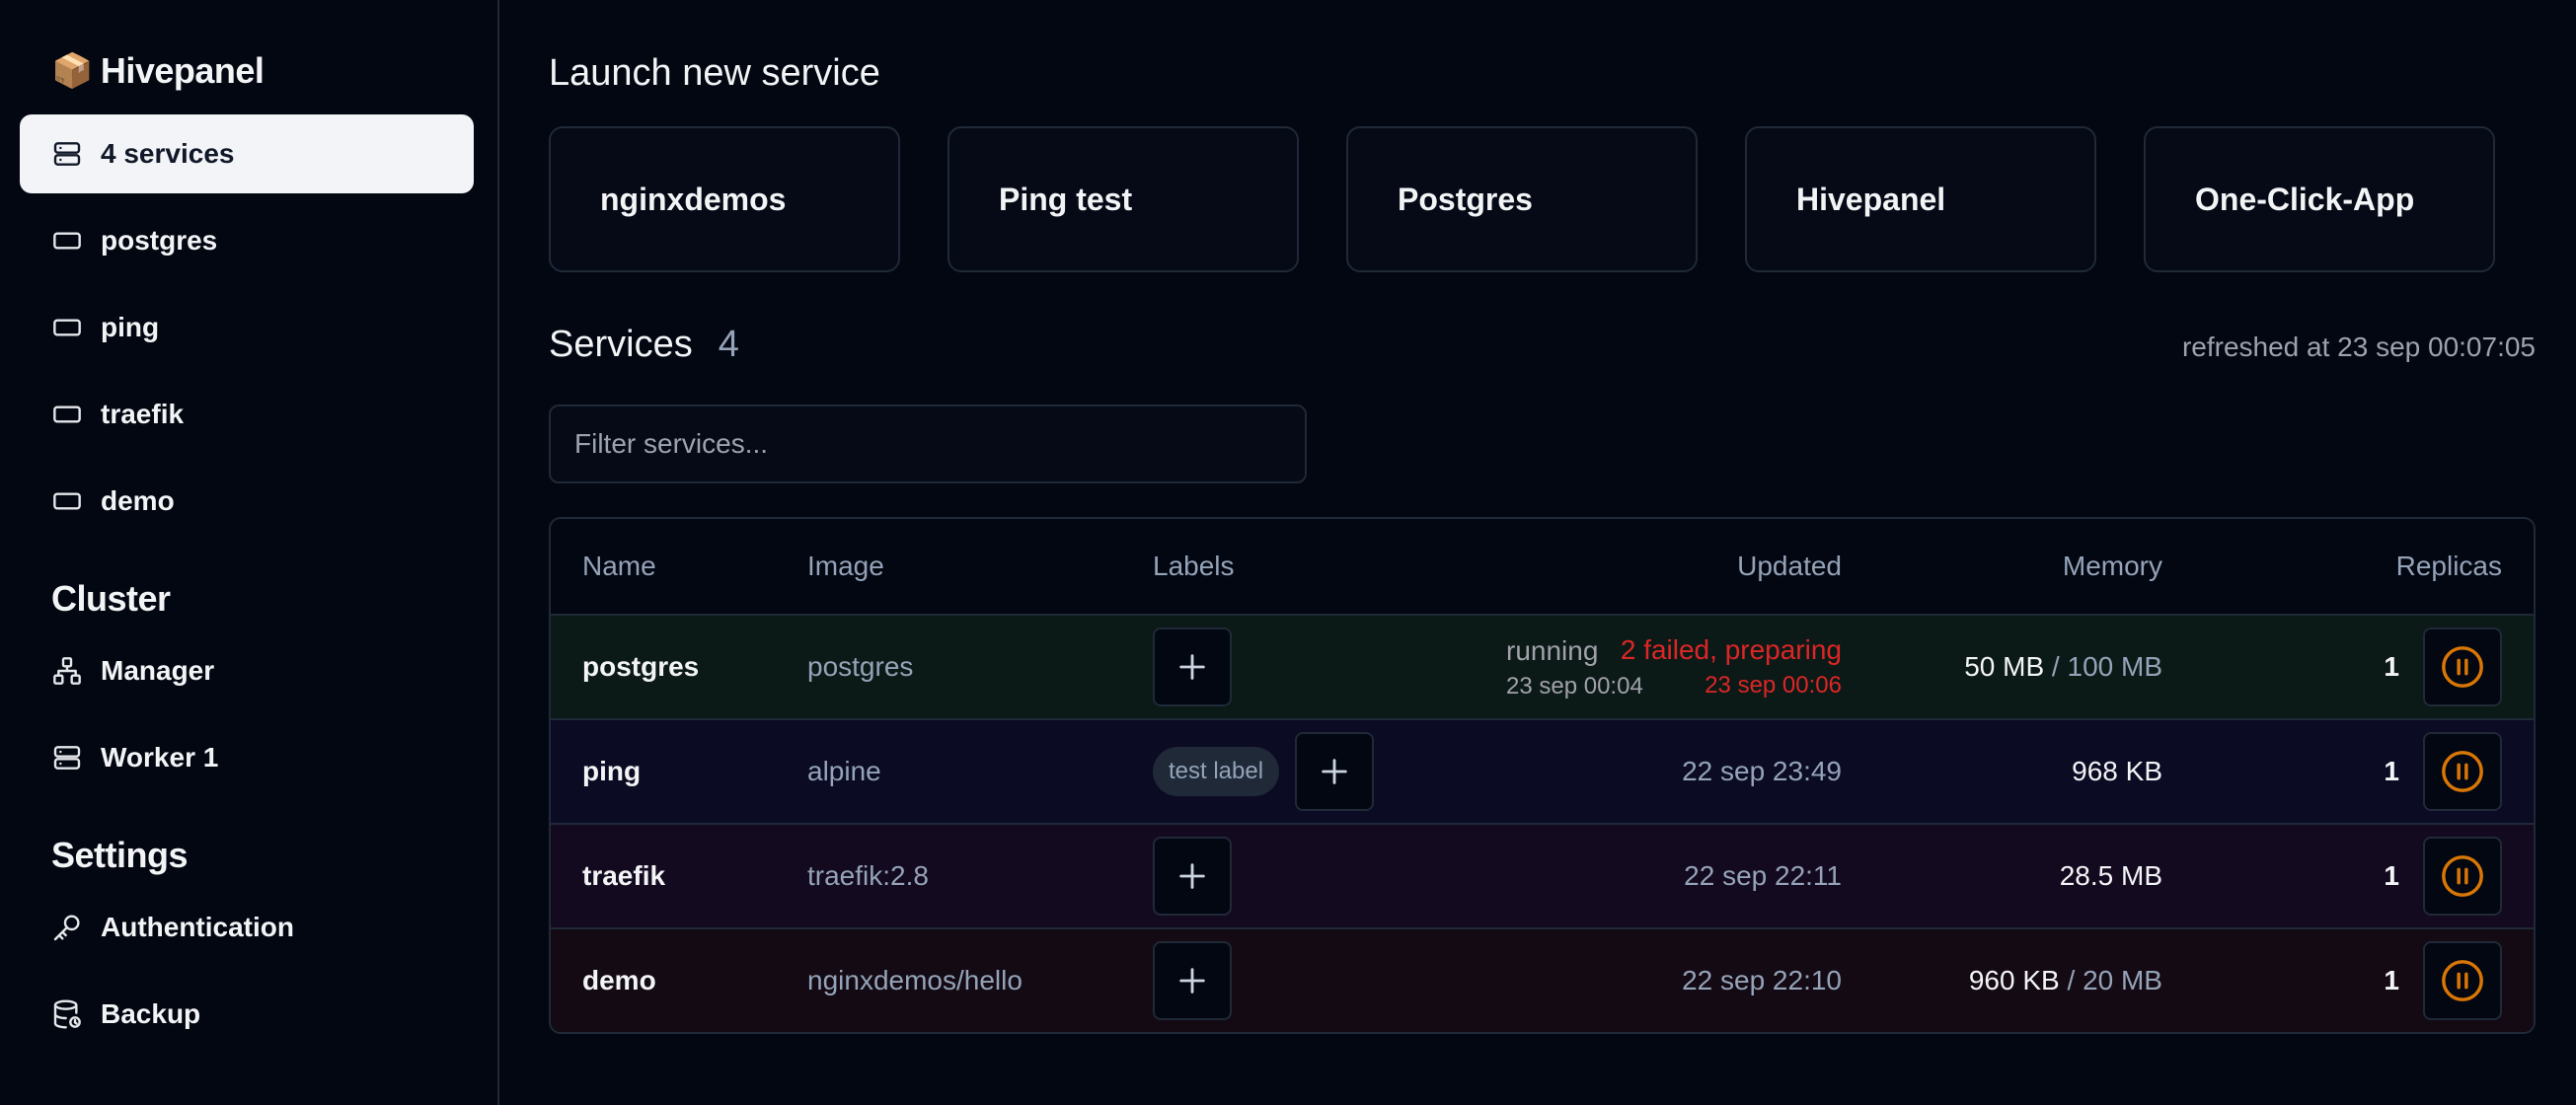 This screenshot has width=2576, height=1105. I want to click on memory-used: 968 KB, so click(2117, 771).